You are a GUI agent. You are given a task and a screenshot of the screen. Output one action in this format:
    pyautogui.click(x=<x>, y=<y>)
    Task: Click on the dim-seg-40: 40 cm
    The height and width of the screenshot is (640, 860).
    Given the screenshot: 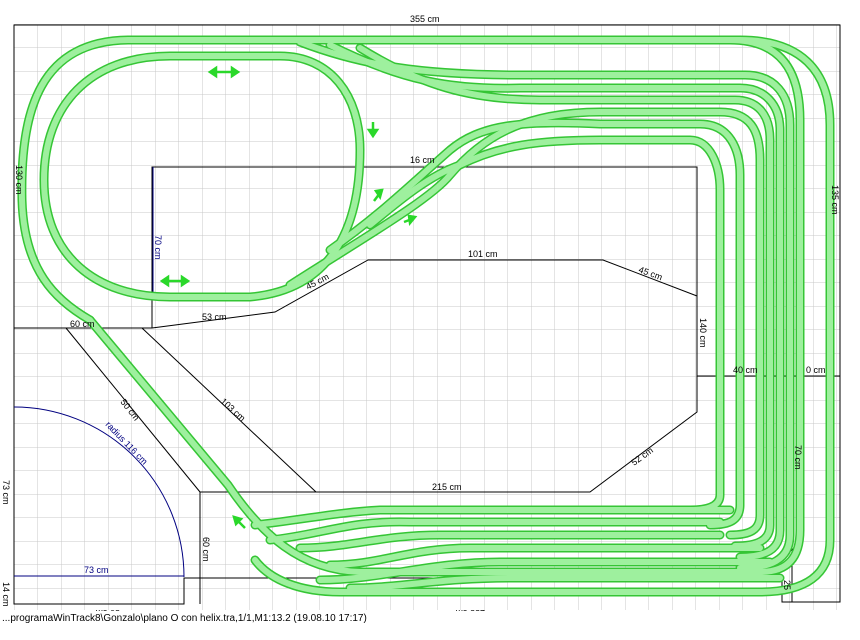 What is the action you would take?
    pyautogui.click(x=745, y=370)
    